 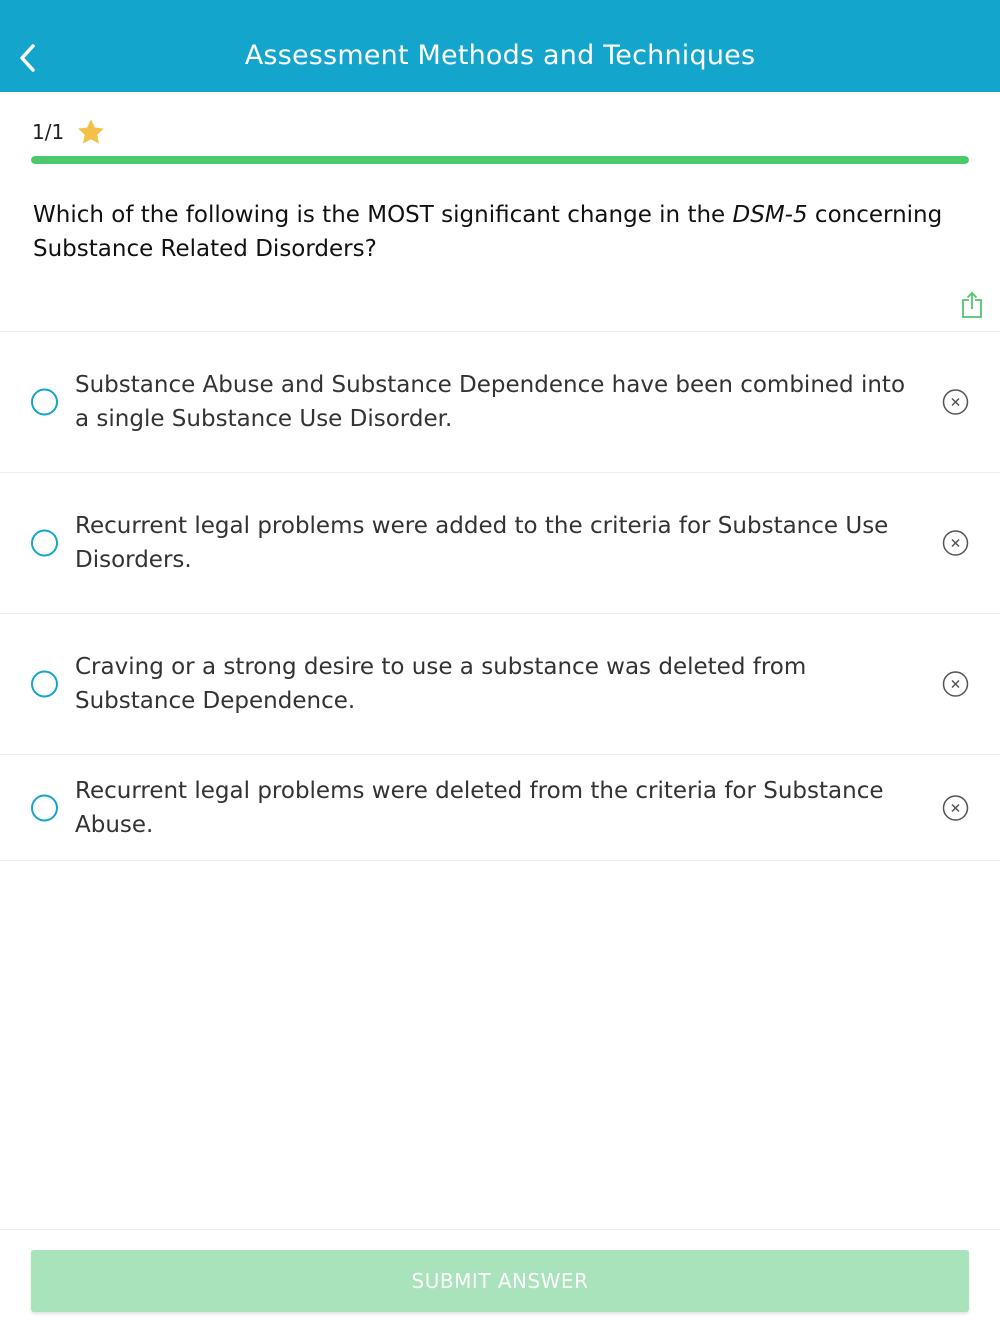 What do you see at coordinates (500, 1281) in the screenshot?
I see `submit-answer-button: SUBMIT ANSWER` at bounding box center [500, 1281].